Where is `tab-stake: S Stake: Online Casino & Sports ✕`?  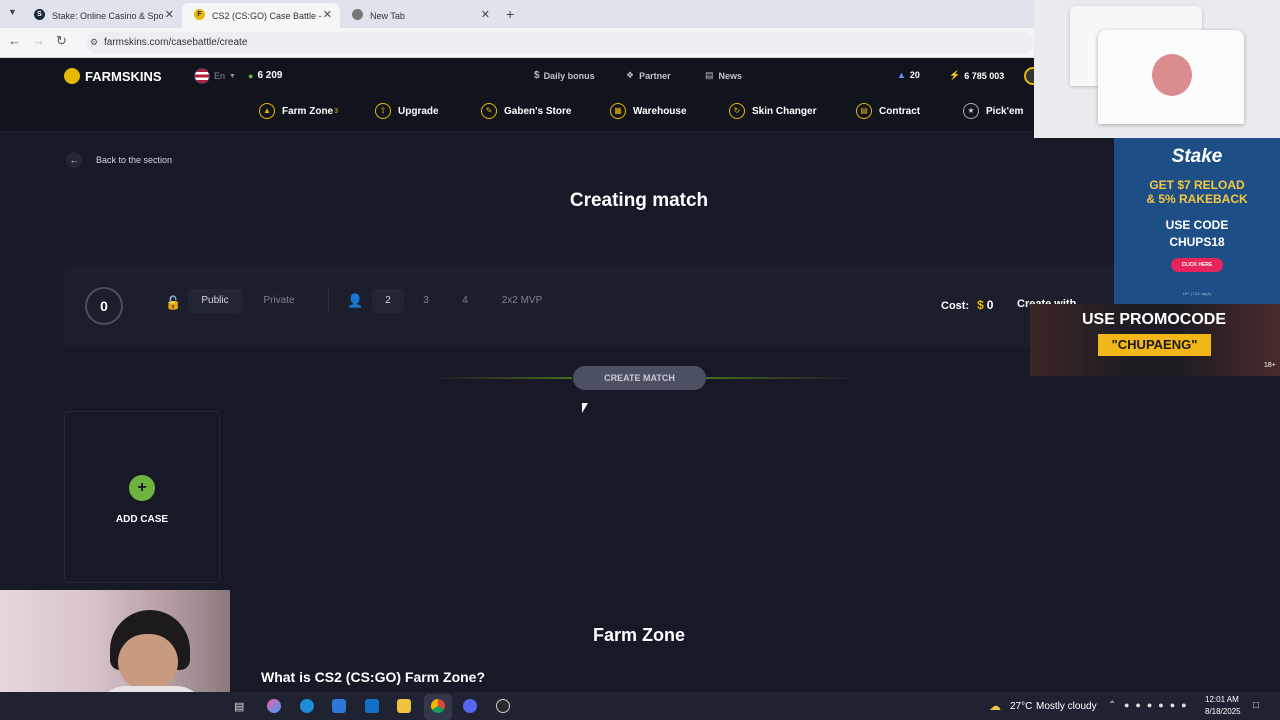 tab-stake: S Stake: Online Casino & Sports ✕ is located at coordinates (102, 15).